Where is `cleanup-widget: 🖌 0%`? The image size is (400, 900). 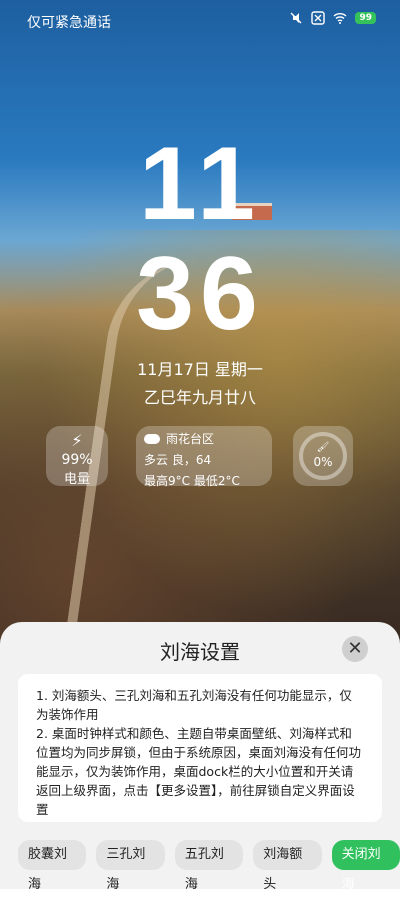 cleanup-widget: 🖌 0% is located at coordinates (323, 456).